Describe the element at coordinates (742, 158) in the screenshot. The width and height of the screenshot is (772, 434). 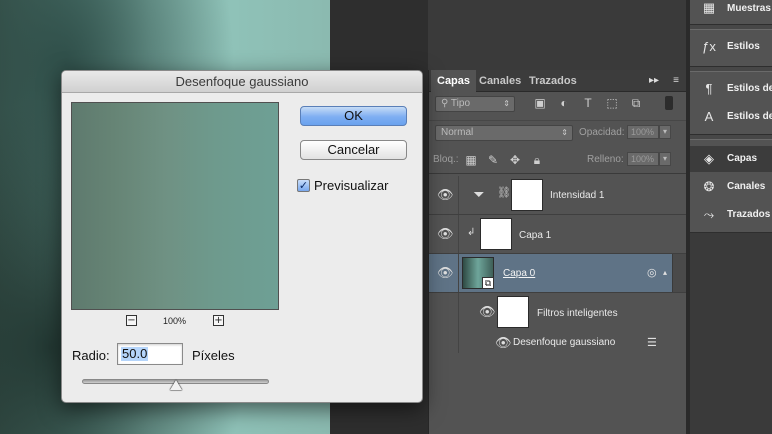
I see `dock-label: Capas` at that location.